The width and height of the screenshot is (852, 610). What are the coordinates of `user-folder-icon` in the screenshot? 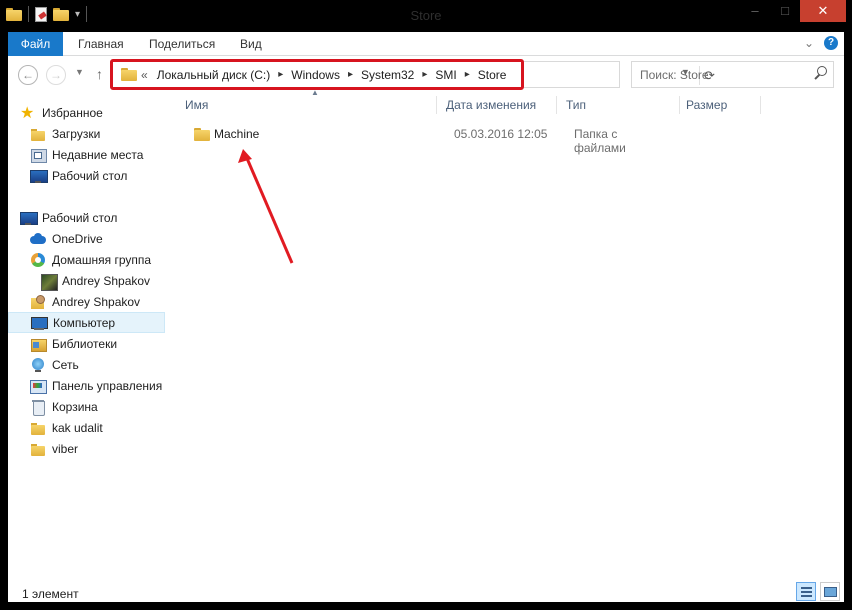 It's located at (38, 302).